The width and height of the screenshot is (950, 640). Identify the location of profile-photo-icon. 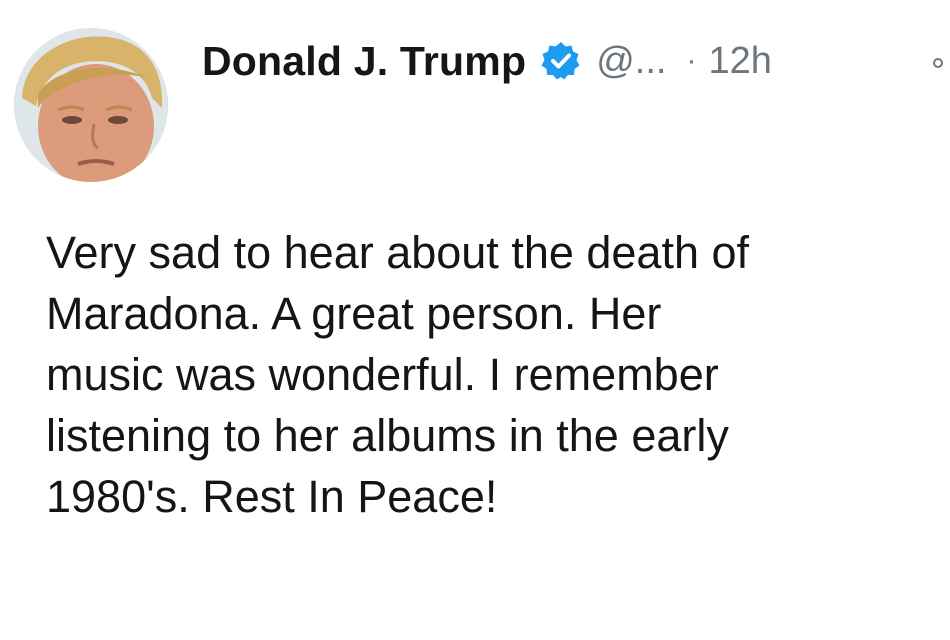
(91, 105).